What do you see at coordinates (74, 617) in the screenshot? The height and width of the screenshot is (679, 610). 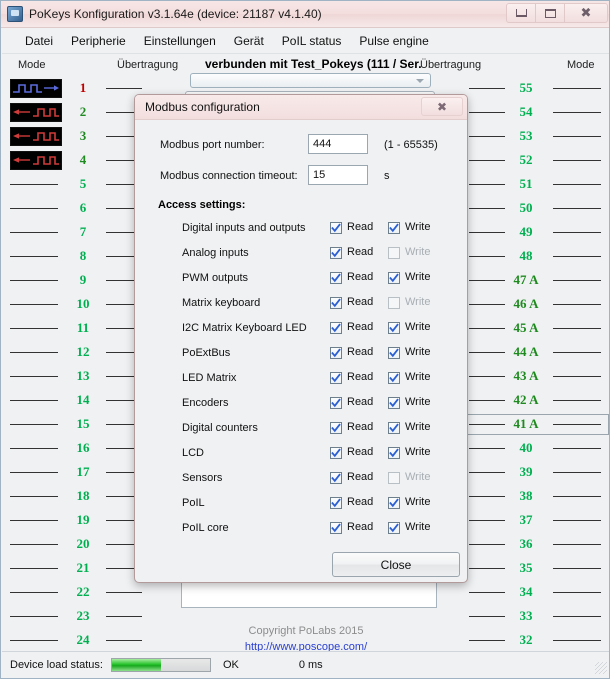 I see `pin-row: 23` at bounding box center [74, 617].